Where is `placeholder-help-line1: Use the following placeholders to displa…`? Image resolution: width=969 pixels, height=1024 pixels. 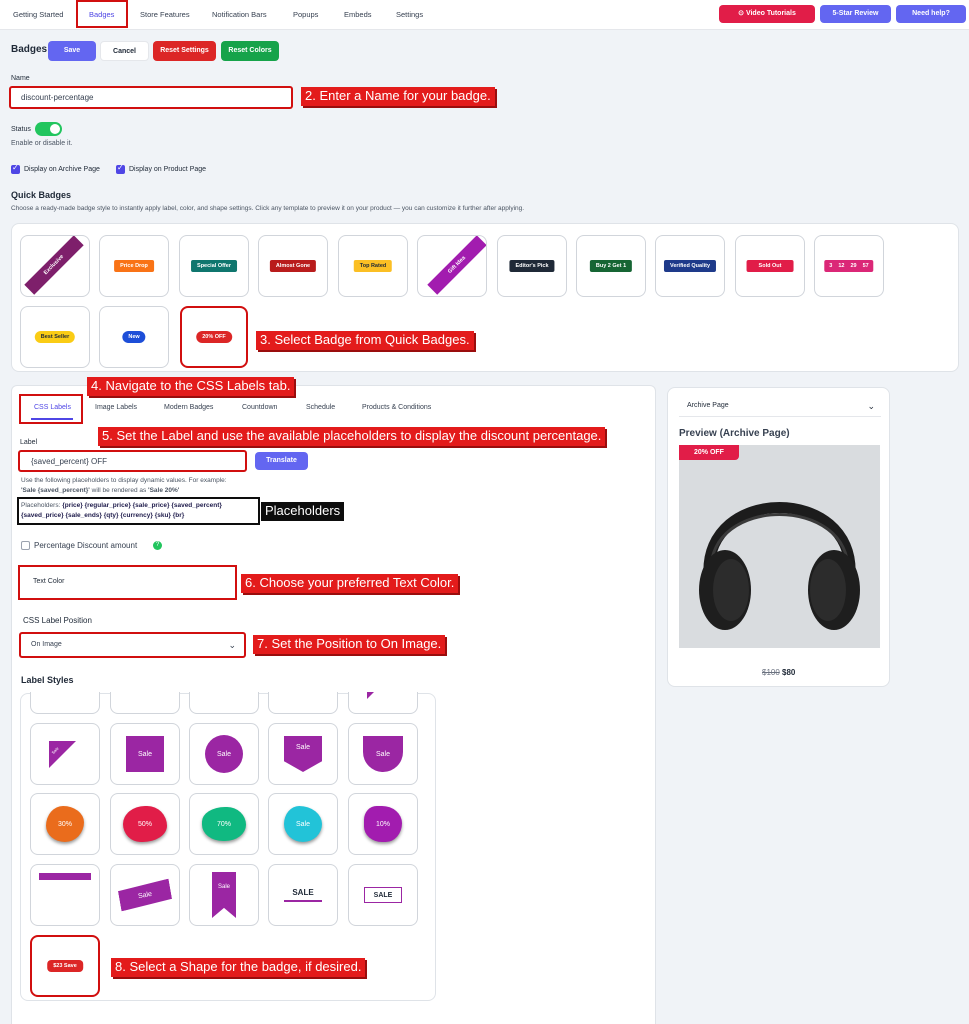
placeholder-help-line1: Use the following placeholders to displa… is located at coordinates (124, 480).